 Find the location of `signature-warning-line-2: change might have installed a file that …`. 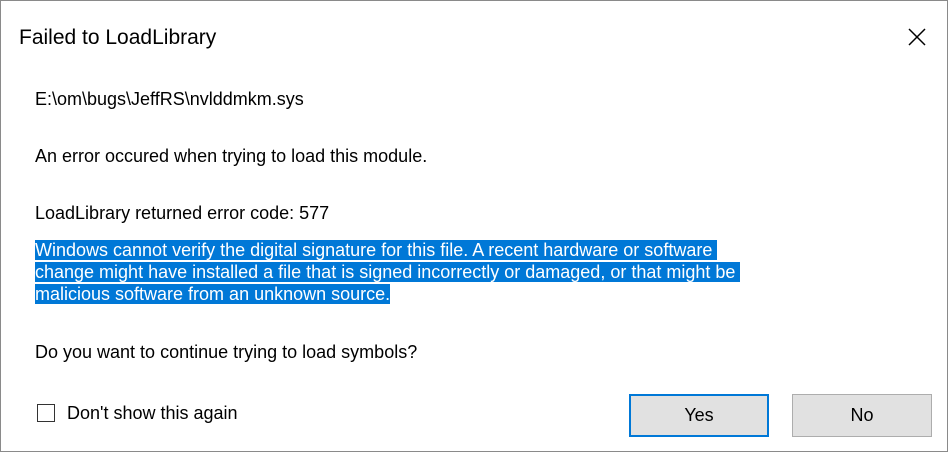

signature-warning-line-2: change might have installed a file that … is located at coordinates (388, 272).